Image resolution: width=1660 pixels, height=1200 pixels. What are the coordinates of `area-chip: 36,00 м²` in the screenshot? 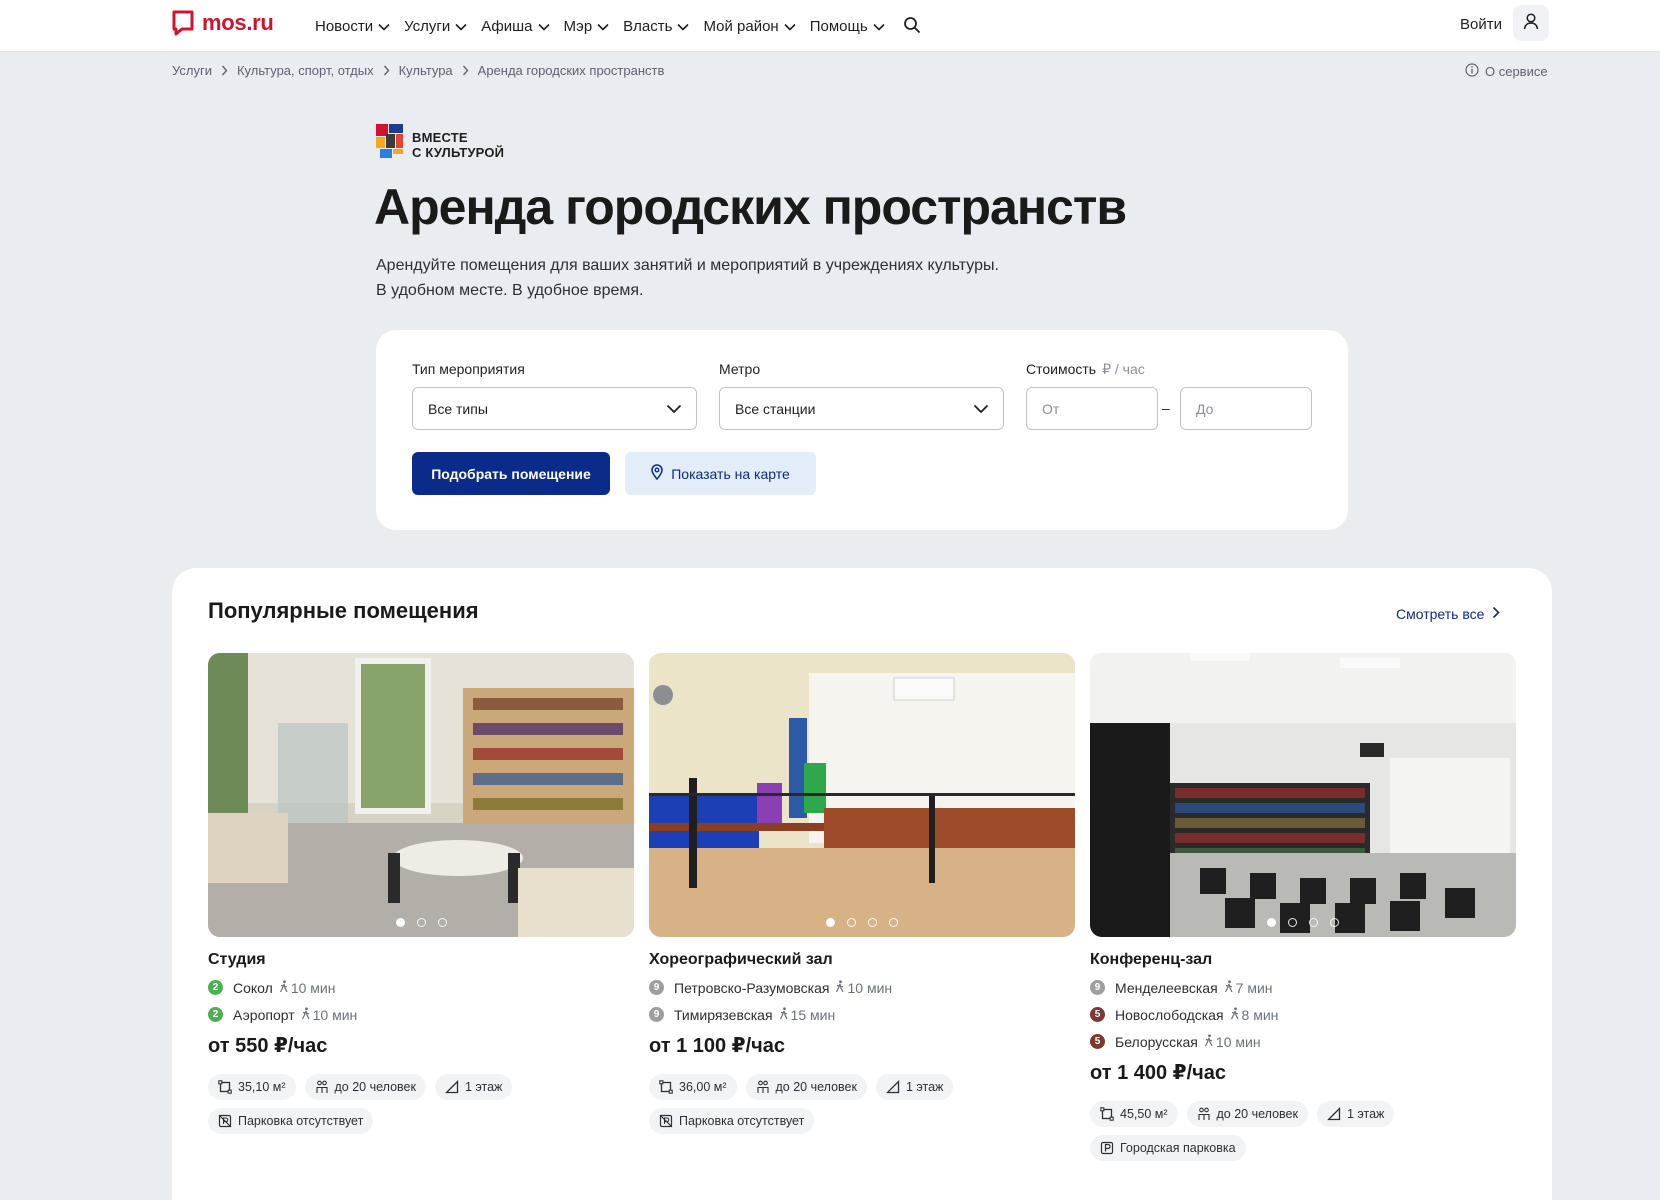 It's located at (693, 1087).